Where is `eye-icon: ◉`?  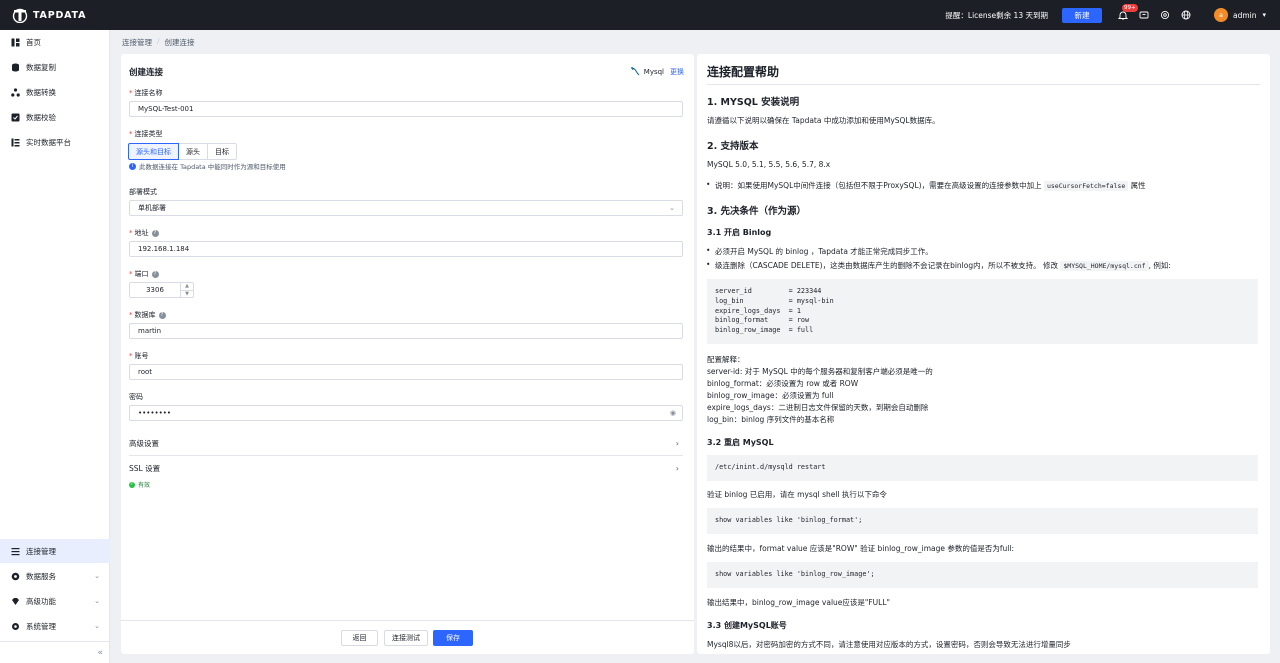 eye-icon: ◉ is located at coordinates (673, 413).